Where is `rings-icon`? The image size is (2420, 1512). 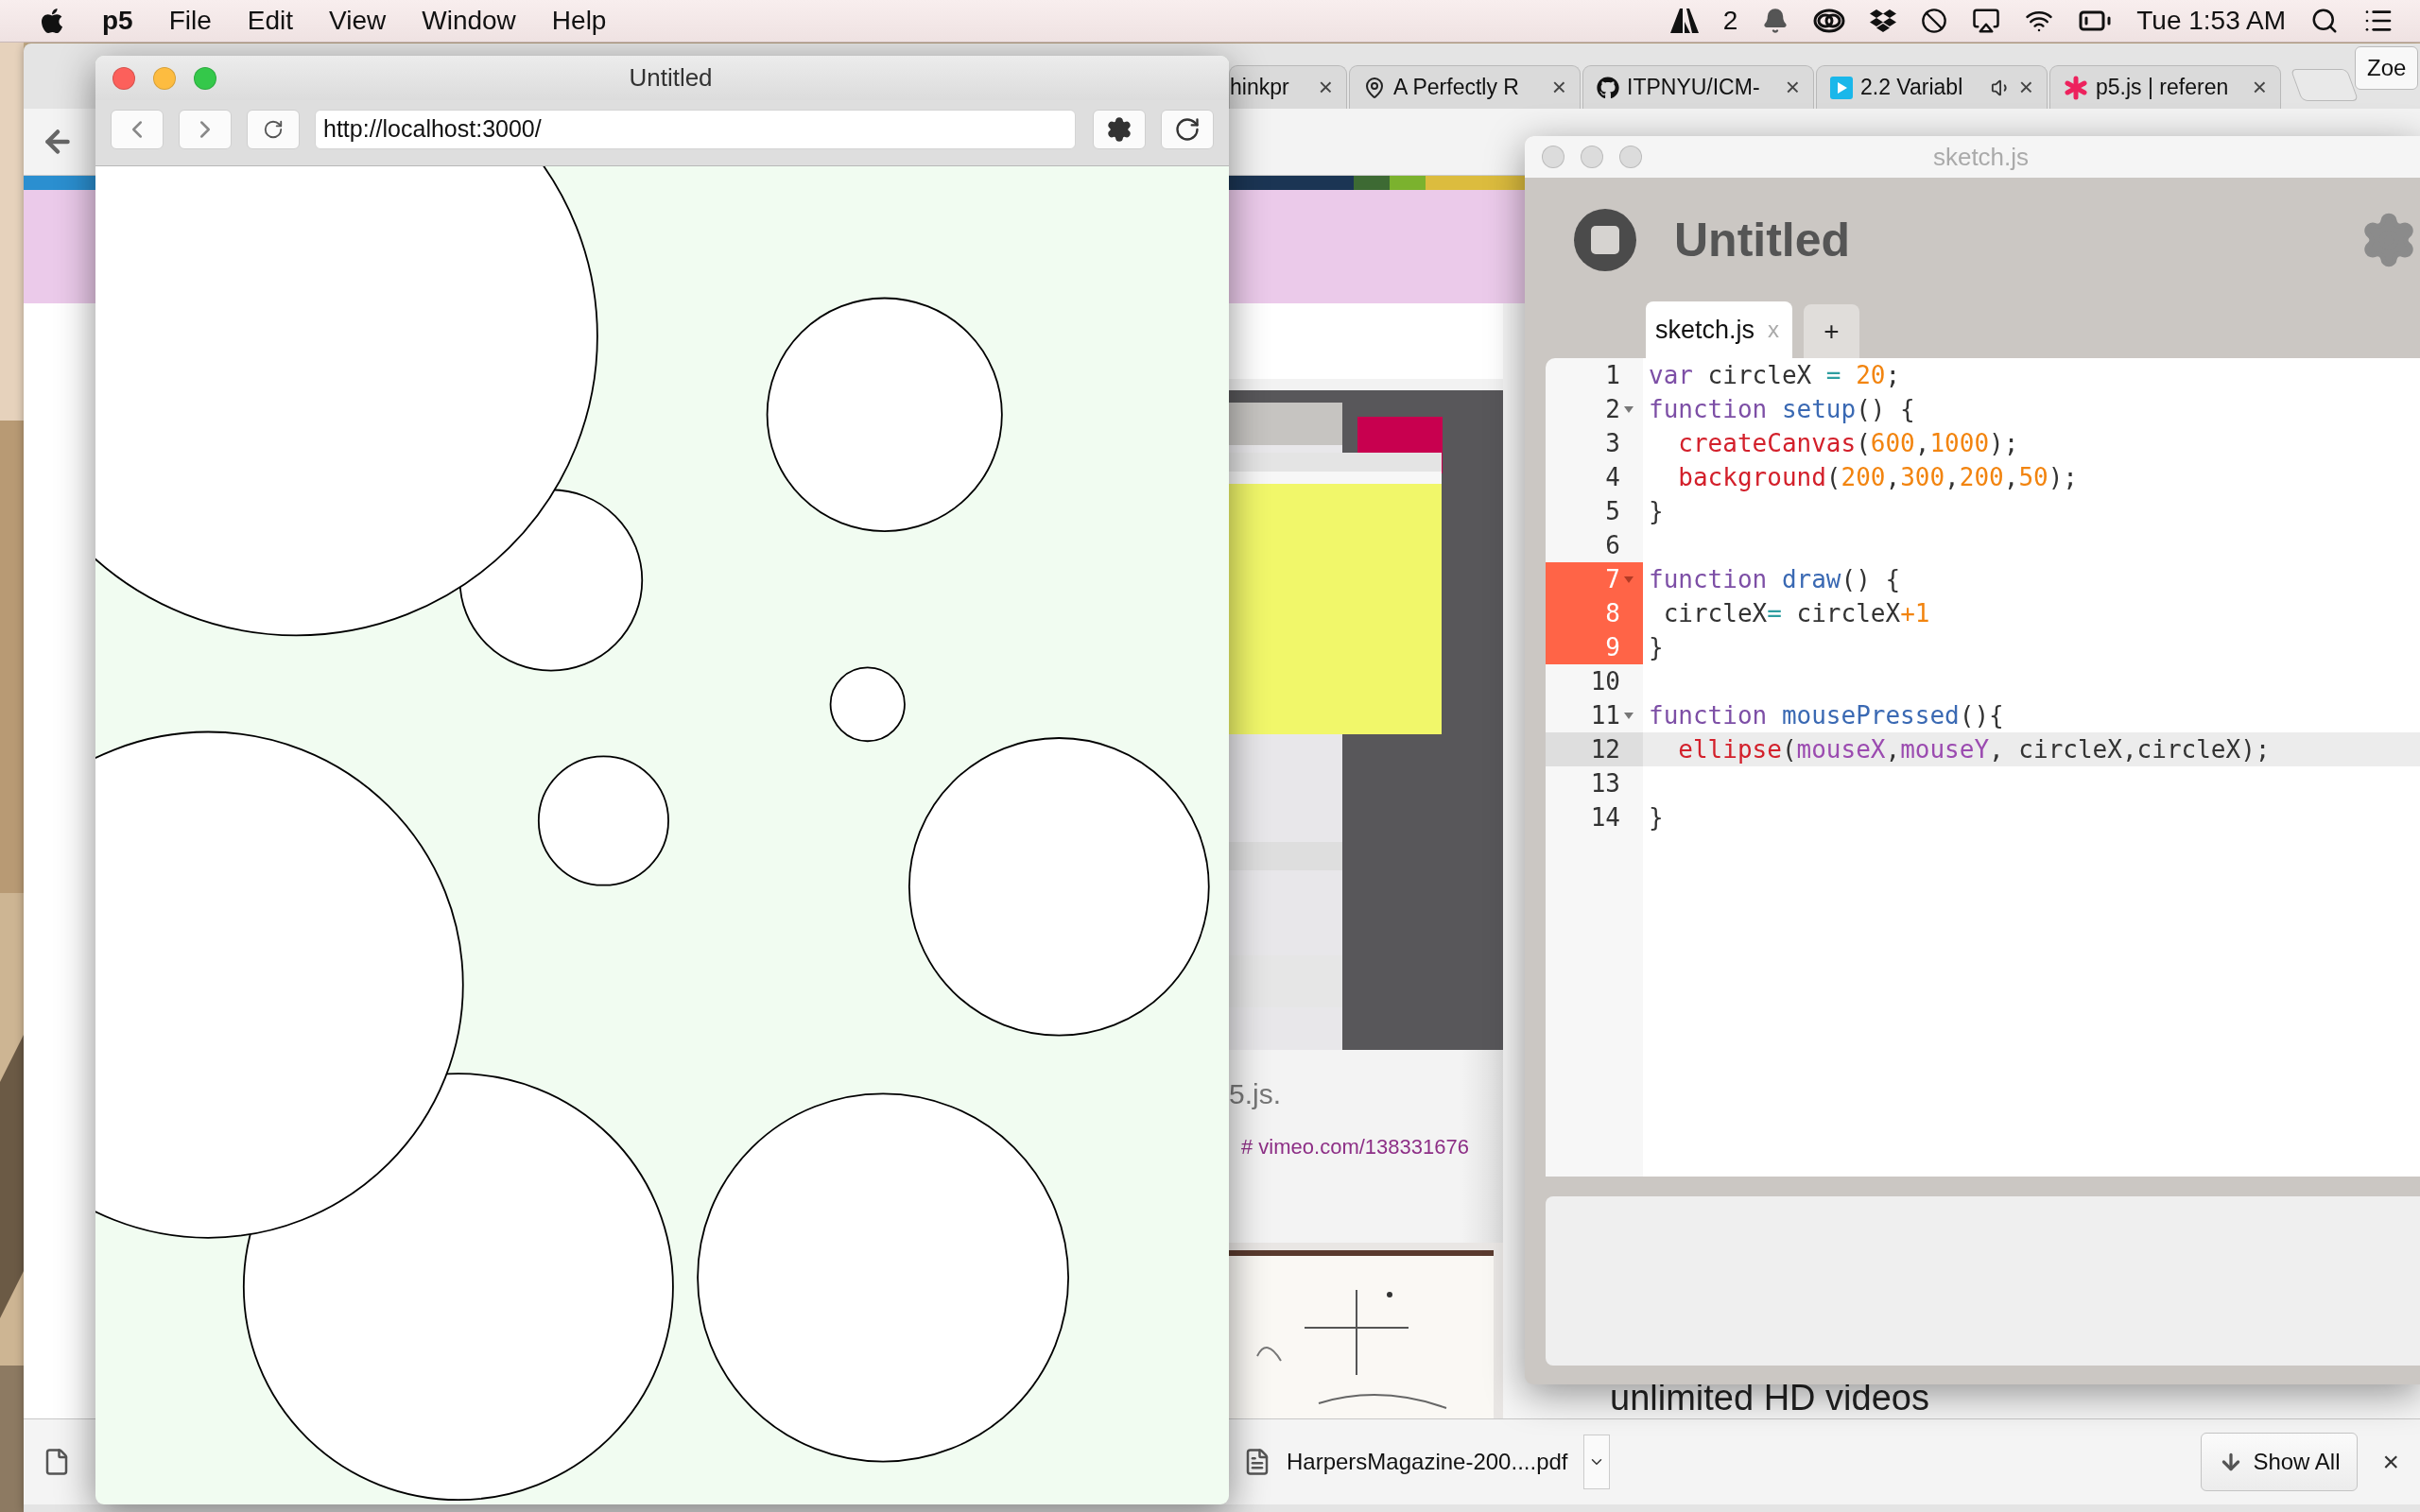 rings-icon is located at coordinates (1829, 21).